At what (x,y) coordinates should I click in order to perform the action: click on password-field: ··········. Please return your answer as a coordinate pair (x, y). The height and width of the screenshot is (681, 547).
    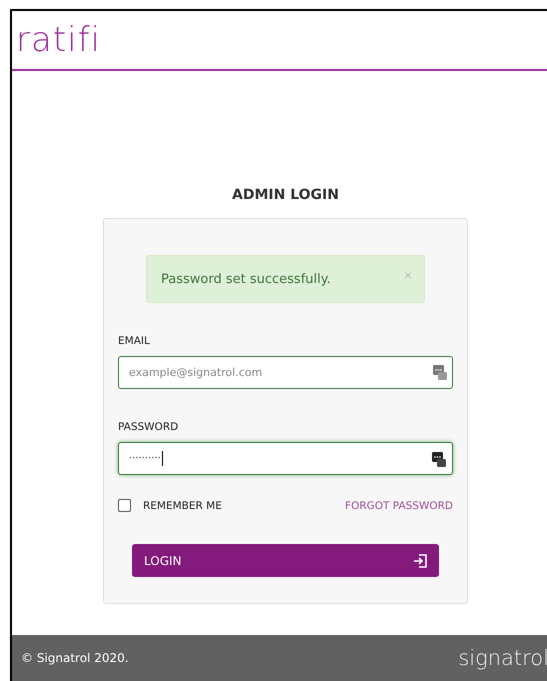
    Looking at the image, I should click on (285, 458).